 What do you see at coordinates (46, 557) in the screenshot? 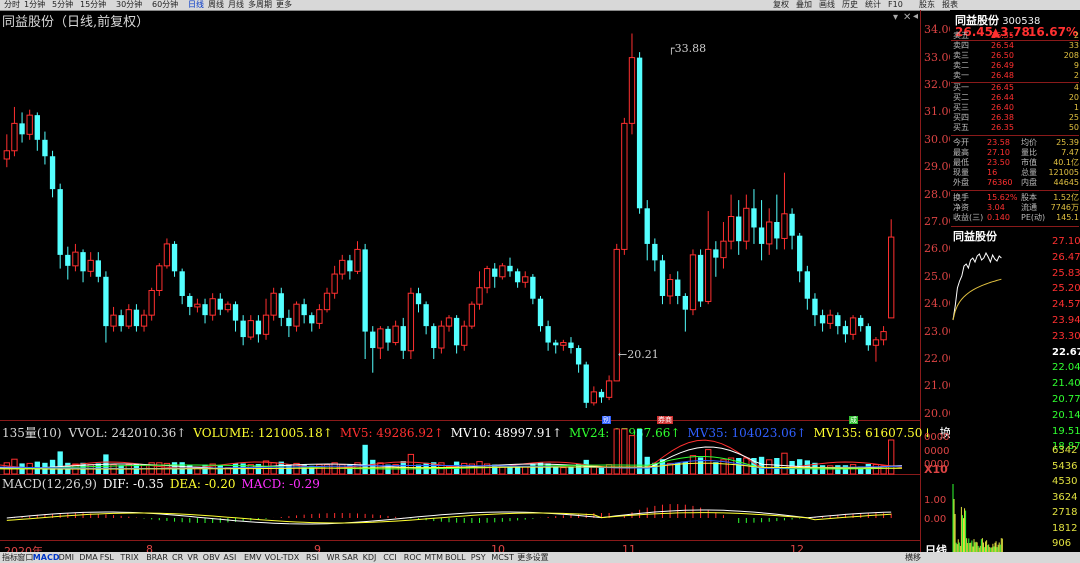
I see `indicator-tab: MACD` at bounding box center [46, 557].